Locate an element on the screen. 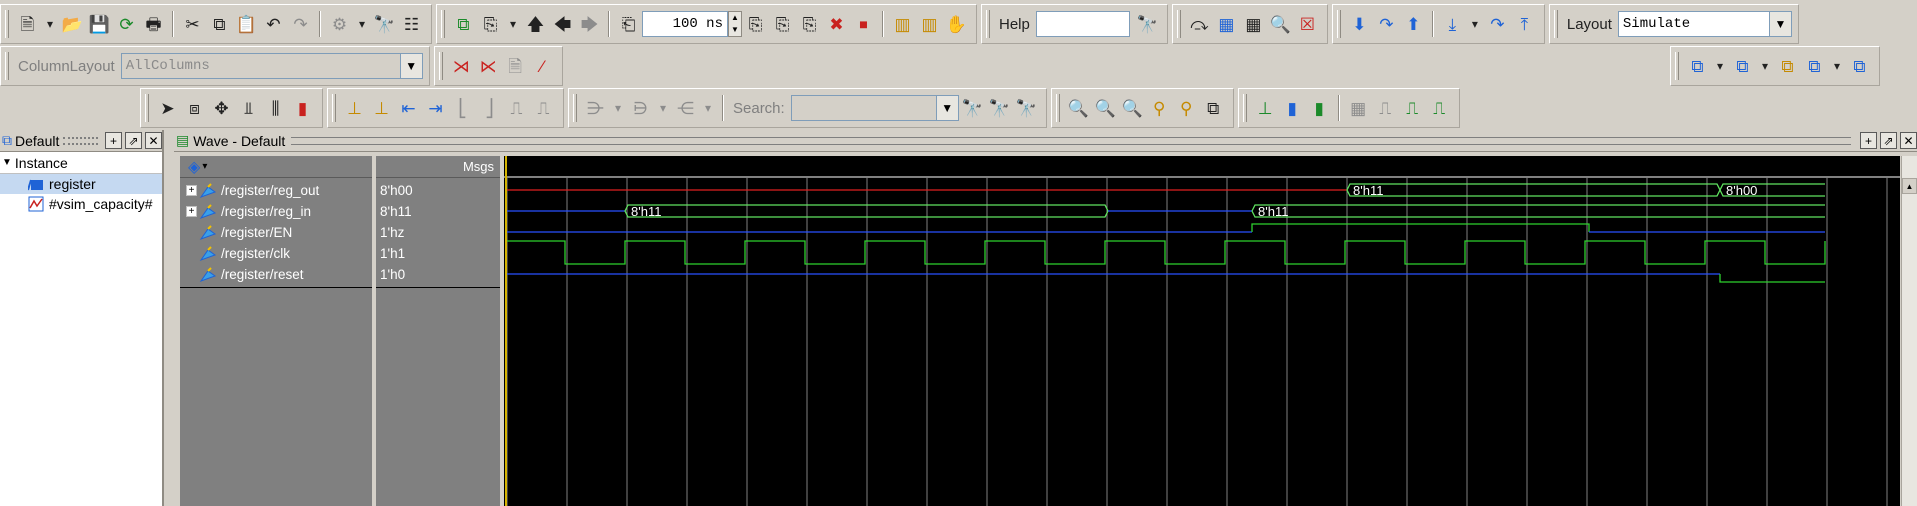  format-edge-1-icon: ⎍ is located at coordinates (1412, 108).